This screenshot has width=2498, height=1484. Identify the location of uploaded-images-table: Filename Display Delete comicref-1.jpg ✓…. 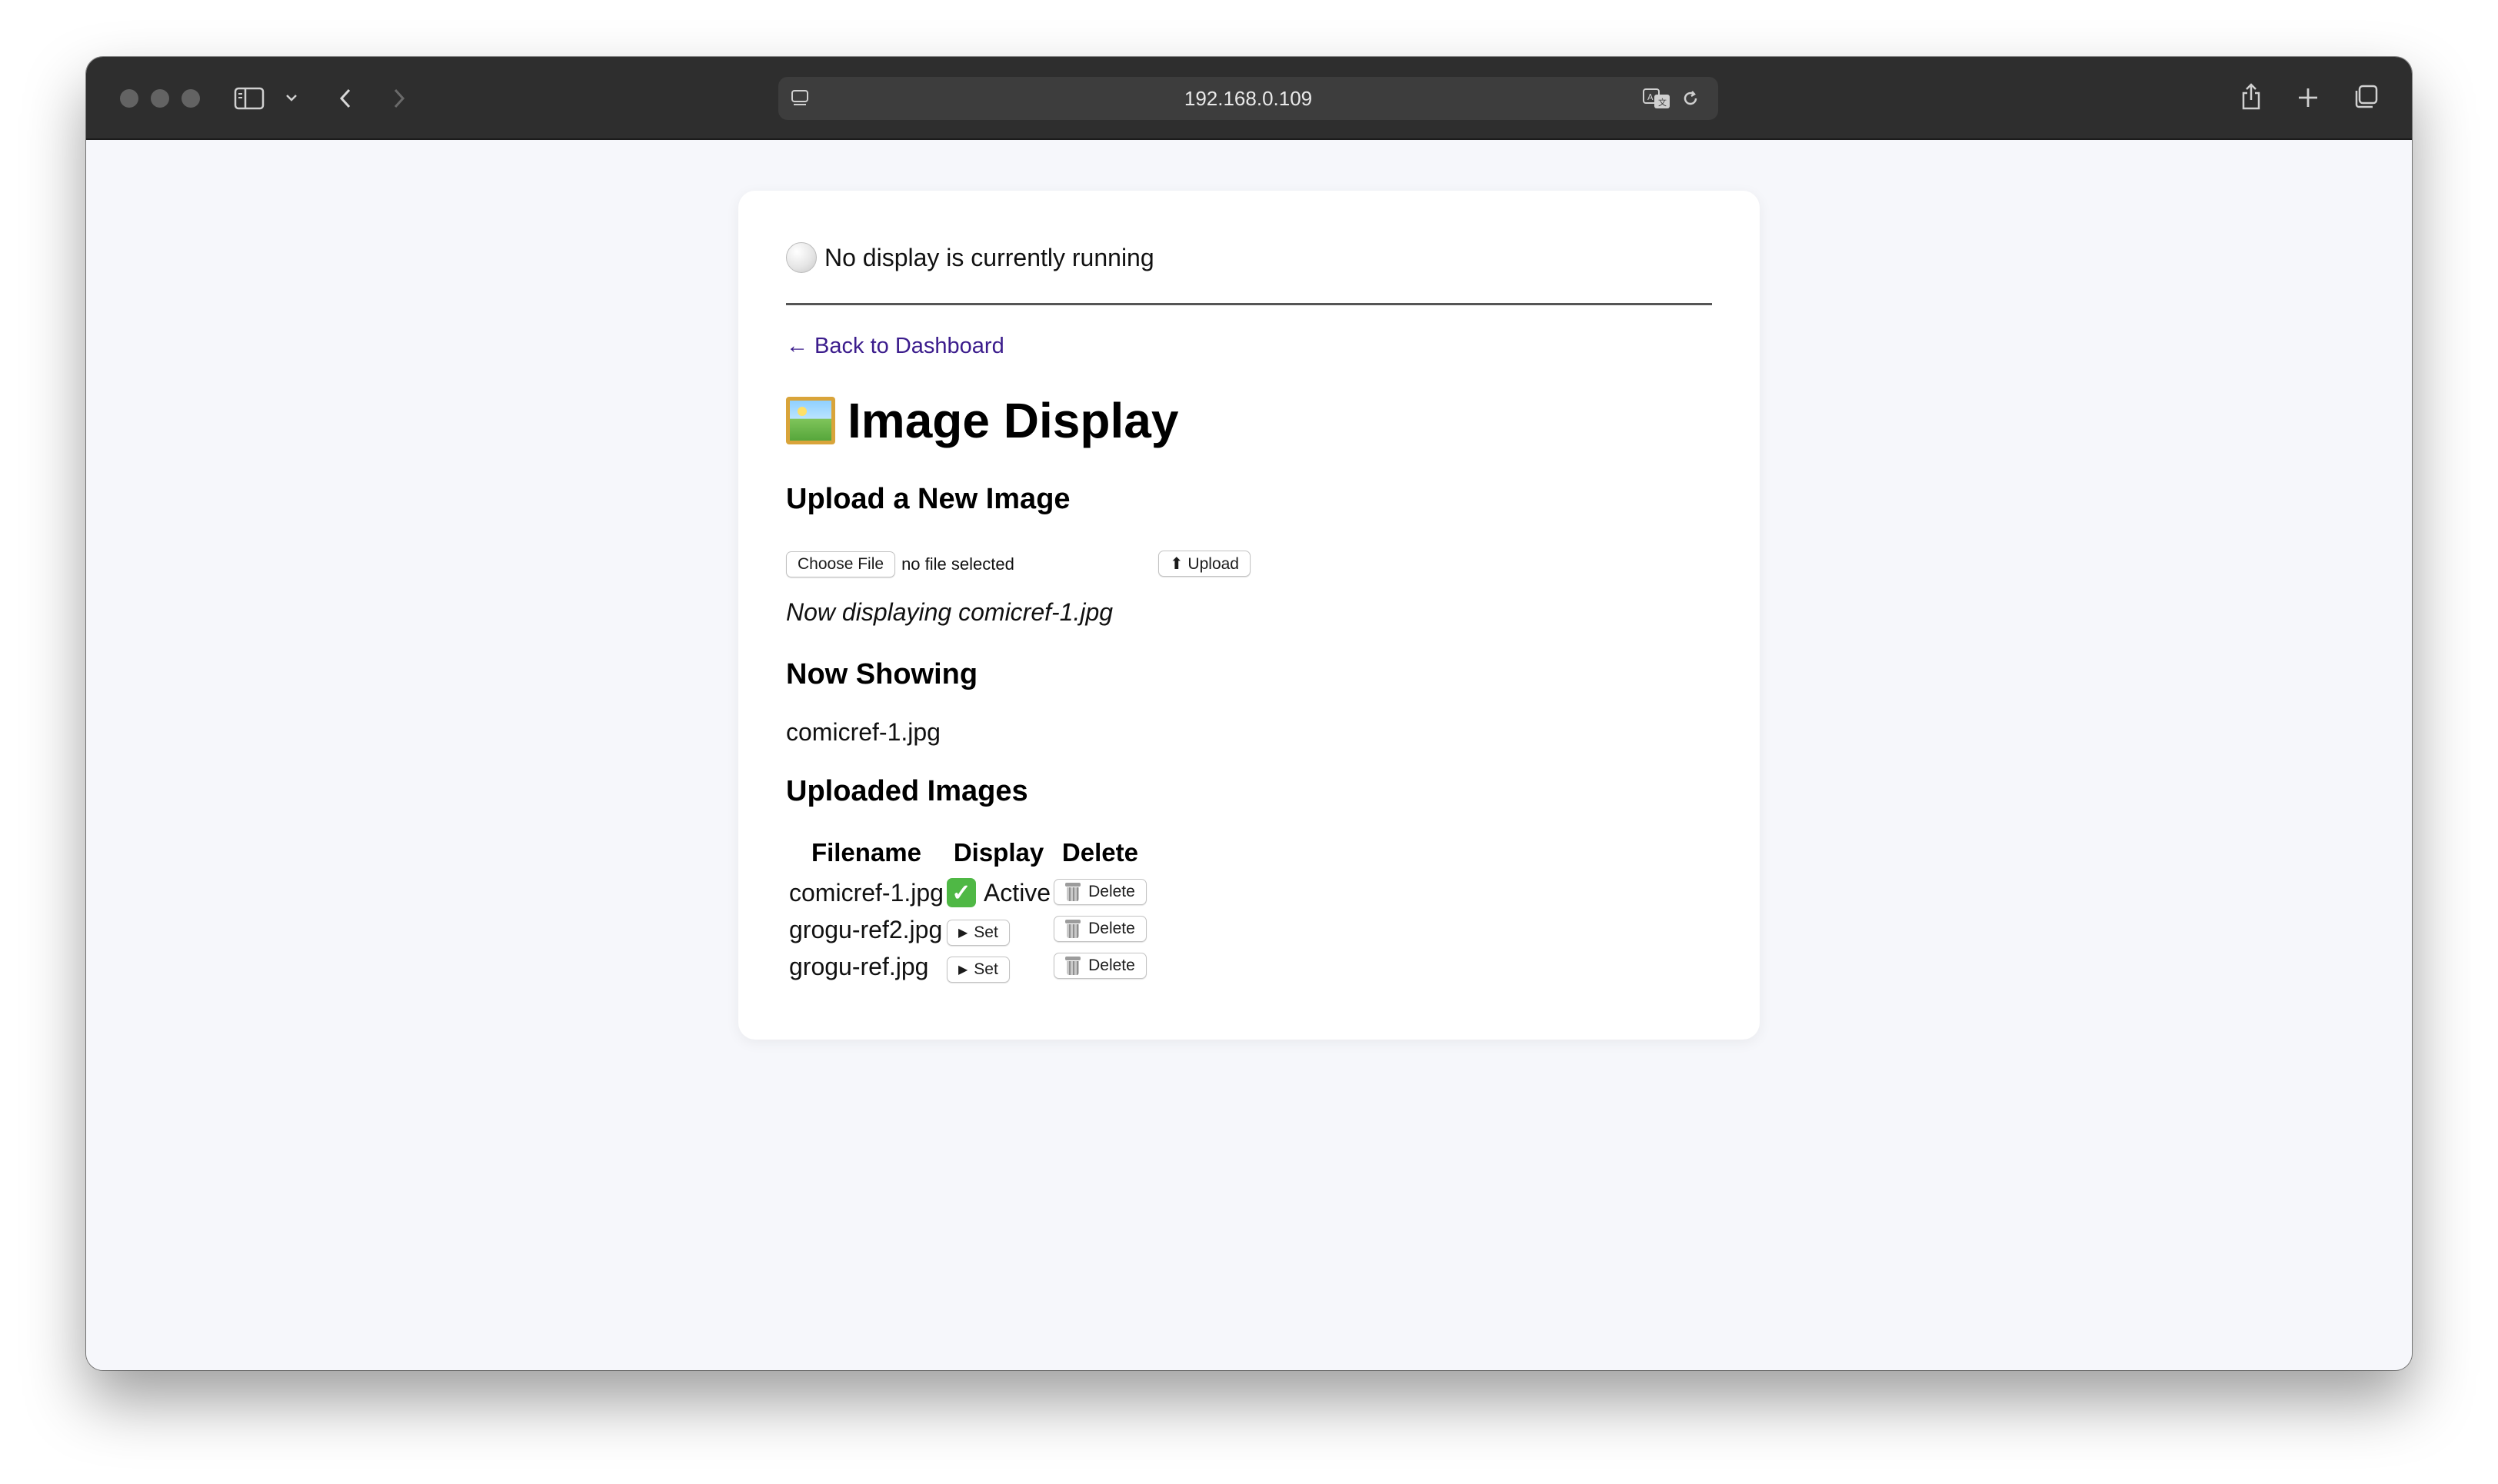
(968, 912).